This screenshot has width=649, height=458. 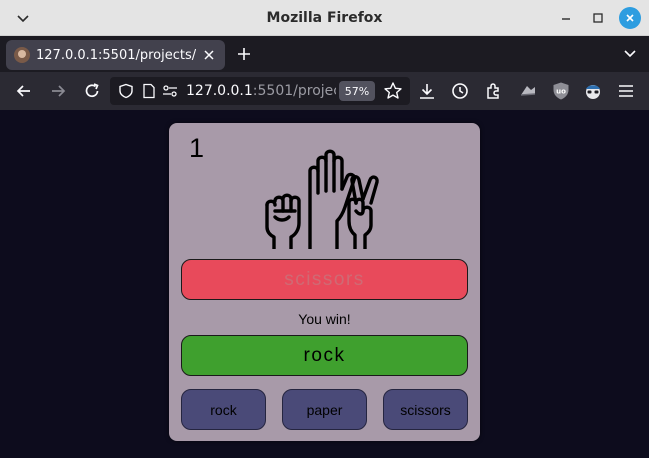 I want to click on close-icon, so click(x=630, y=18).